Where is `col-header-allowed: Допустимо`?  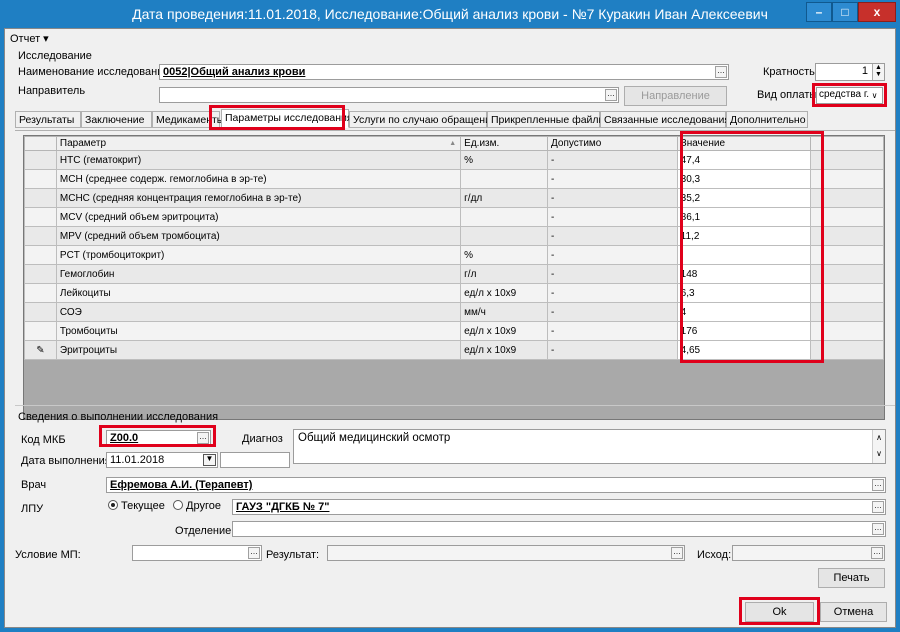 col-header-allowed: Допустимо is located at coordinates (612, 143).